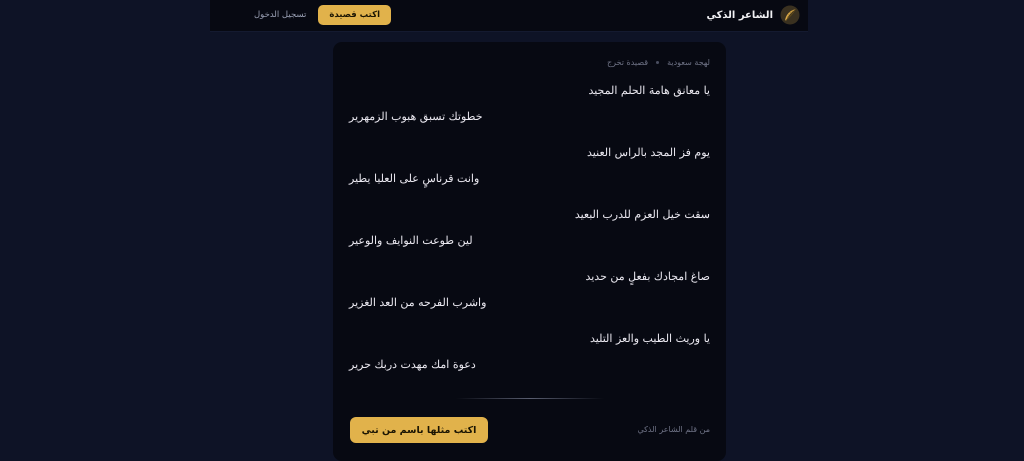  I want to click on verse-second-half: لين طوعت النوايف والوعير, so click(411, 240).